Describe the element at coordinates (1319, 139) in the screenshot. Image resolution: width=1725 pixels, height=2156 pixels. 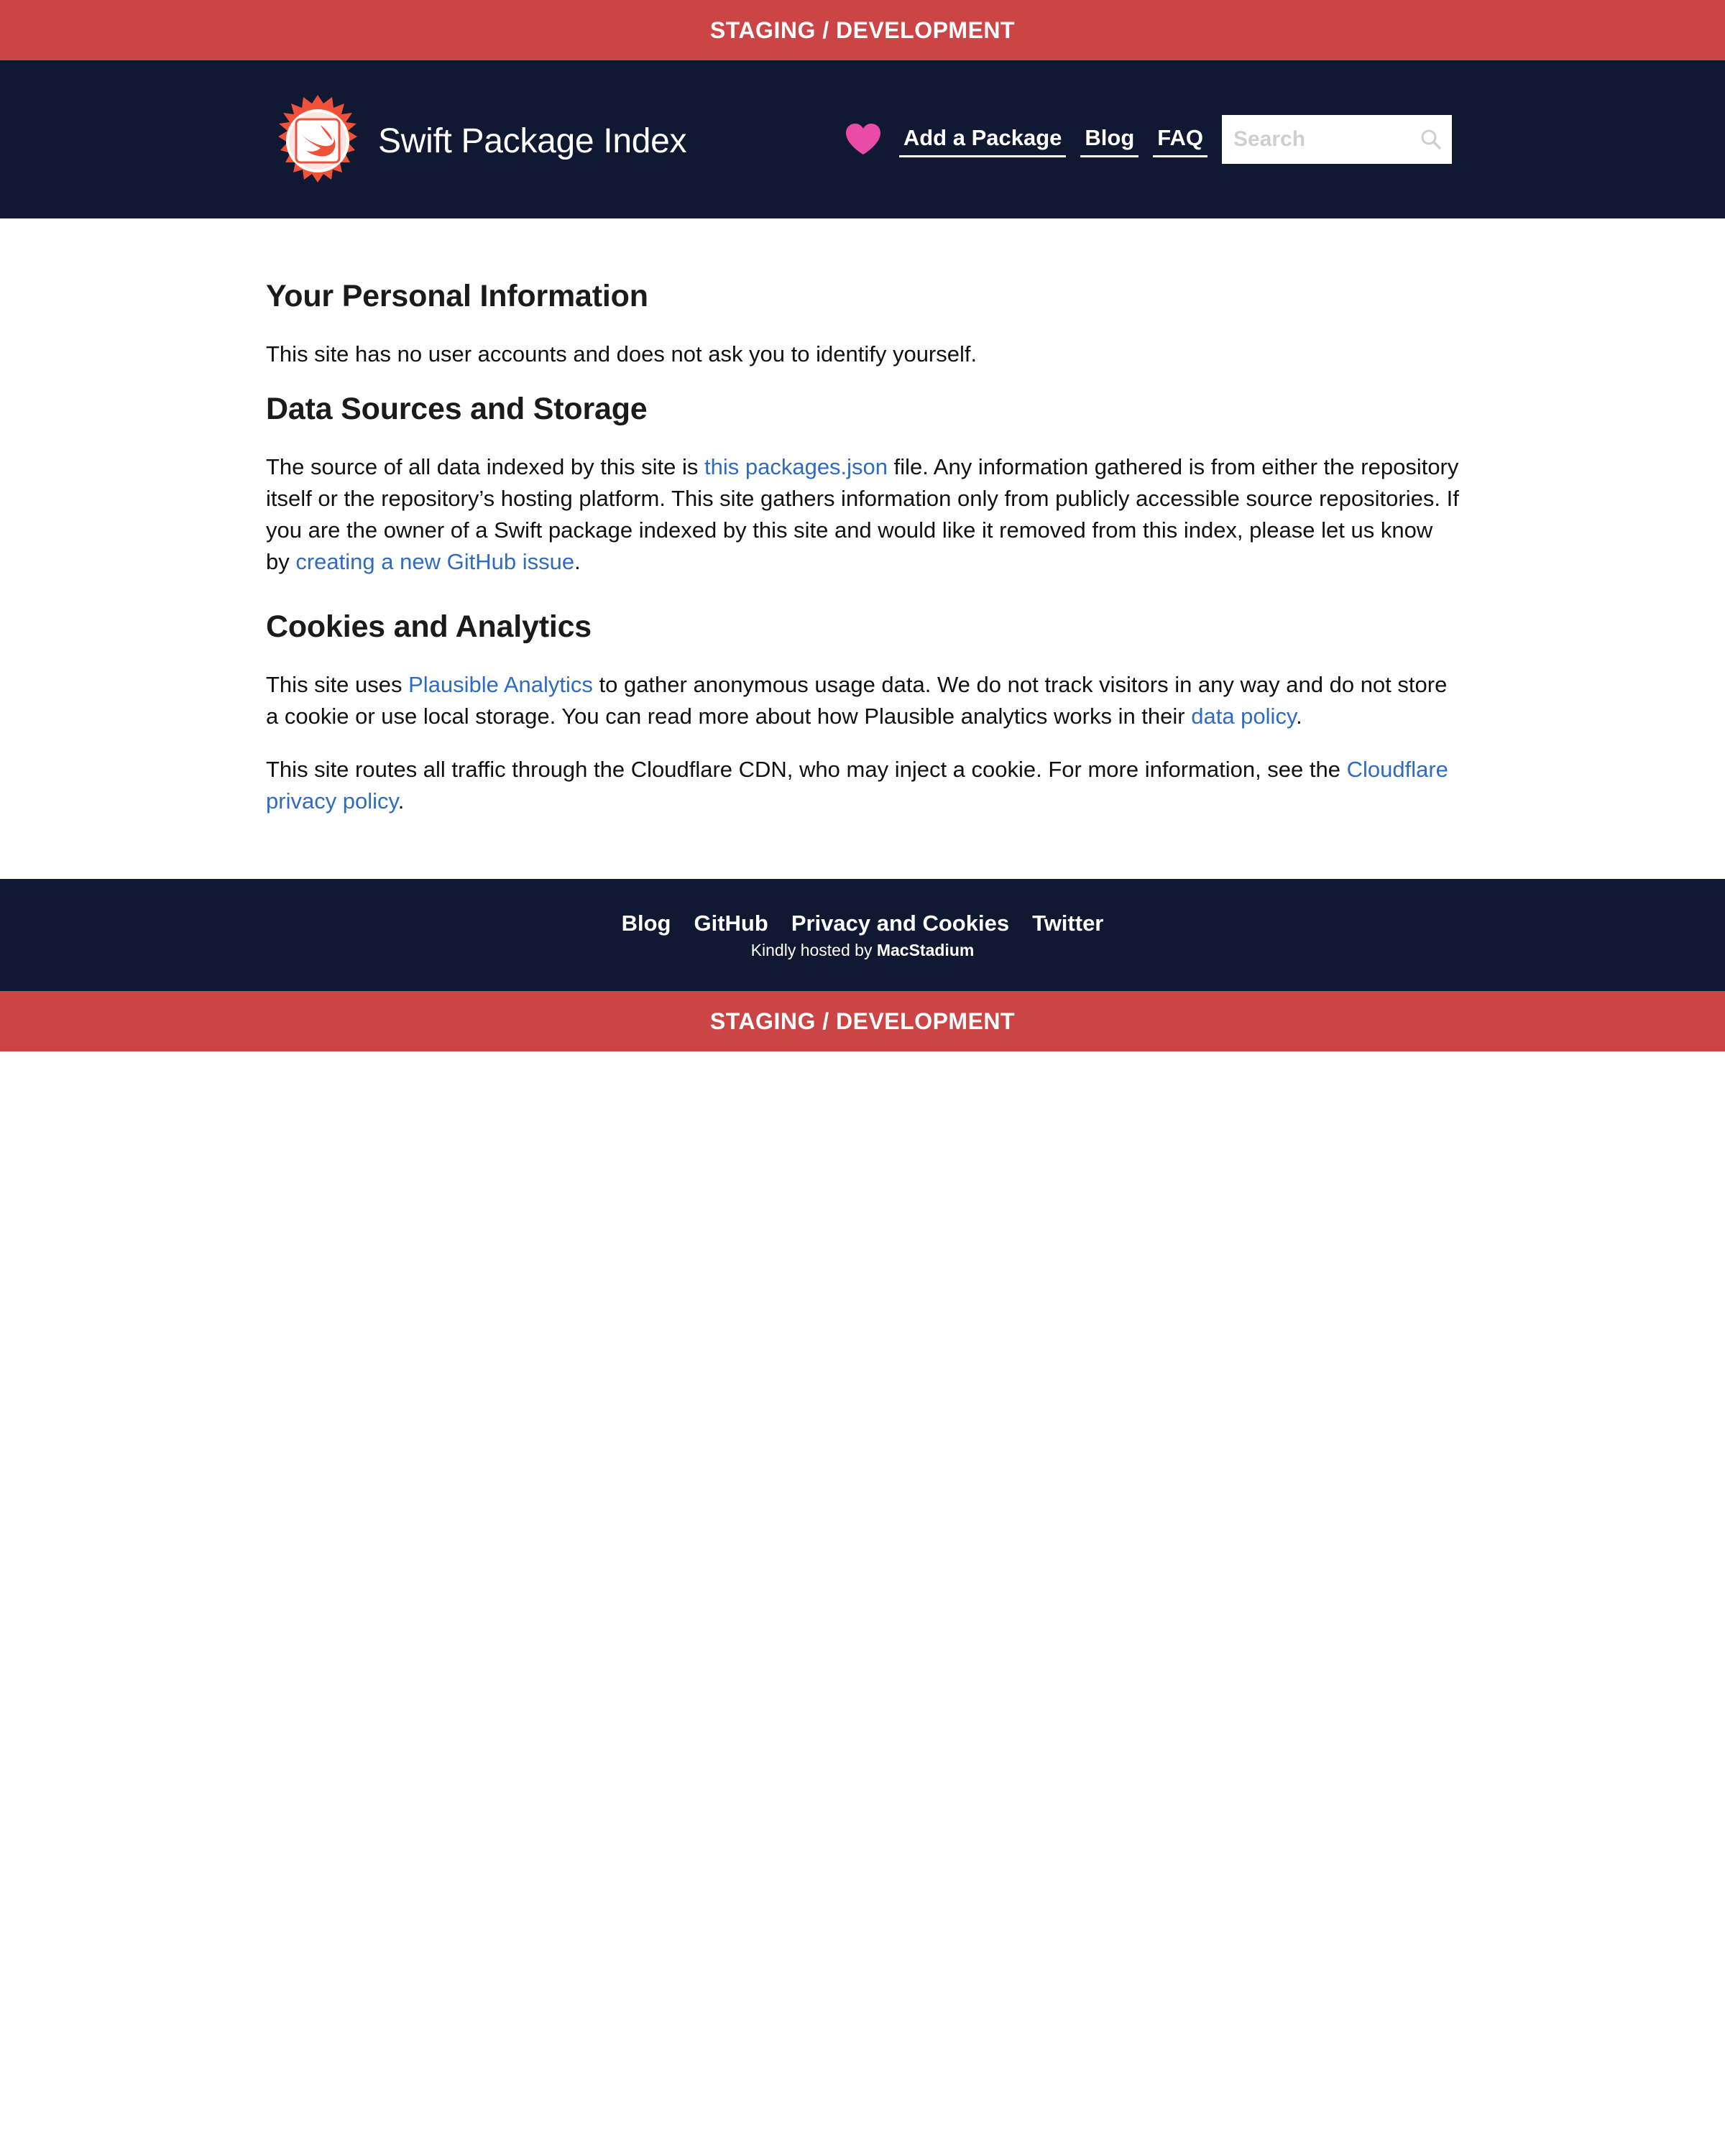
I see `search-input` at that location.